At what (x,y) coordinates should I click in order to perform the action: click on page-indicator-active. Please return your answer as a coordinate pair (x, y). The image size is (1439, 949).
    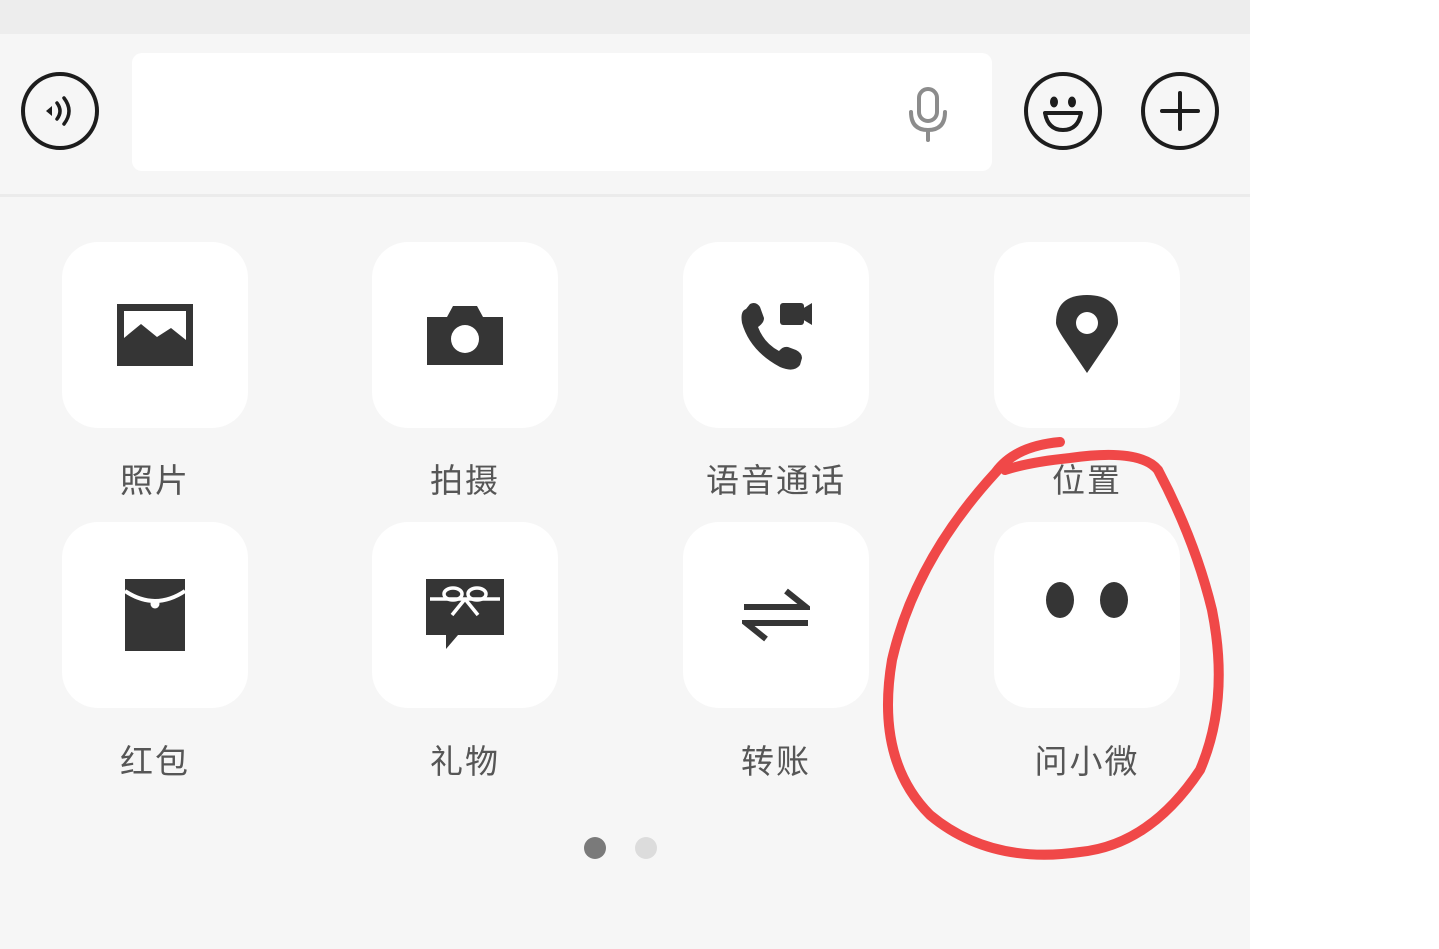
    Looking at the image, I should click on (595, 848).